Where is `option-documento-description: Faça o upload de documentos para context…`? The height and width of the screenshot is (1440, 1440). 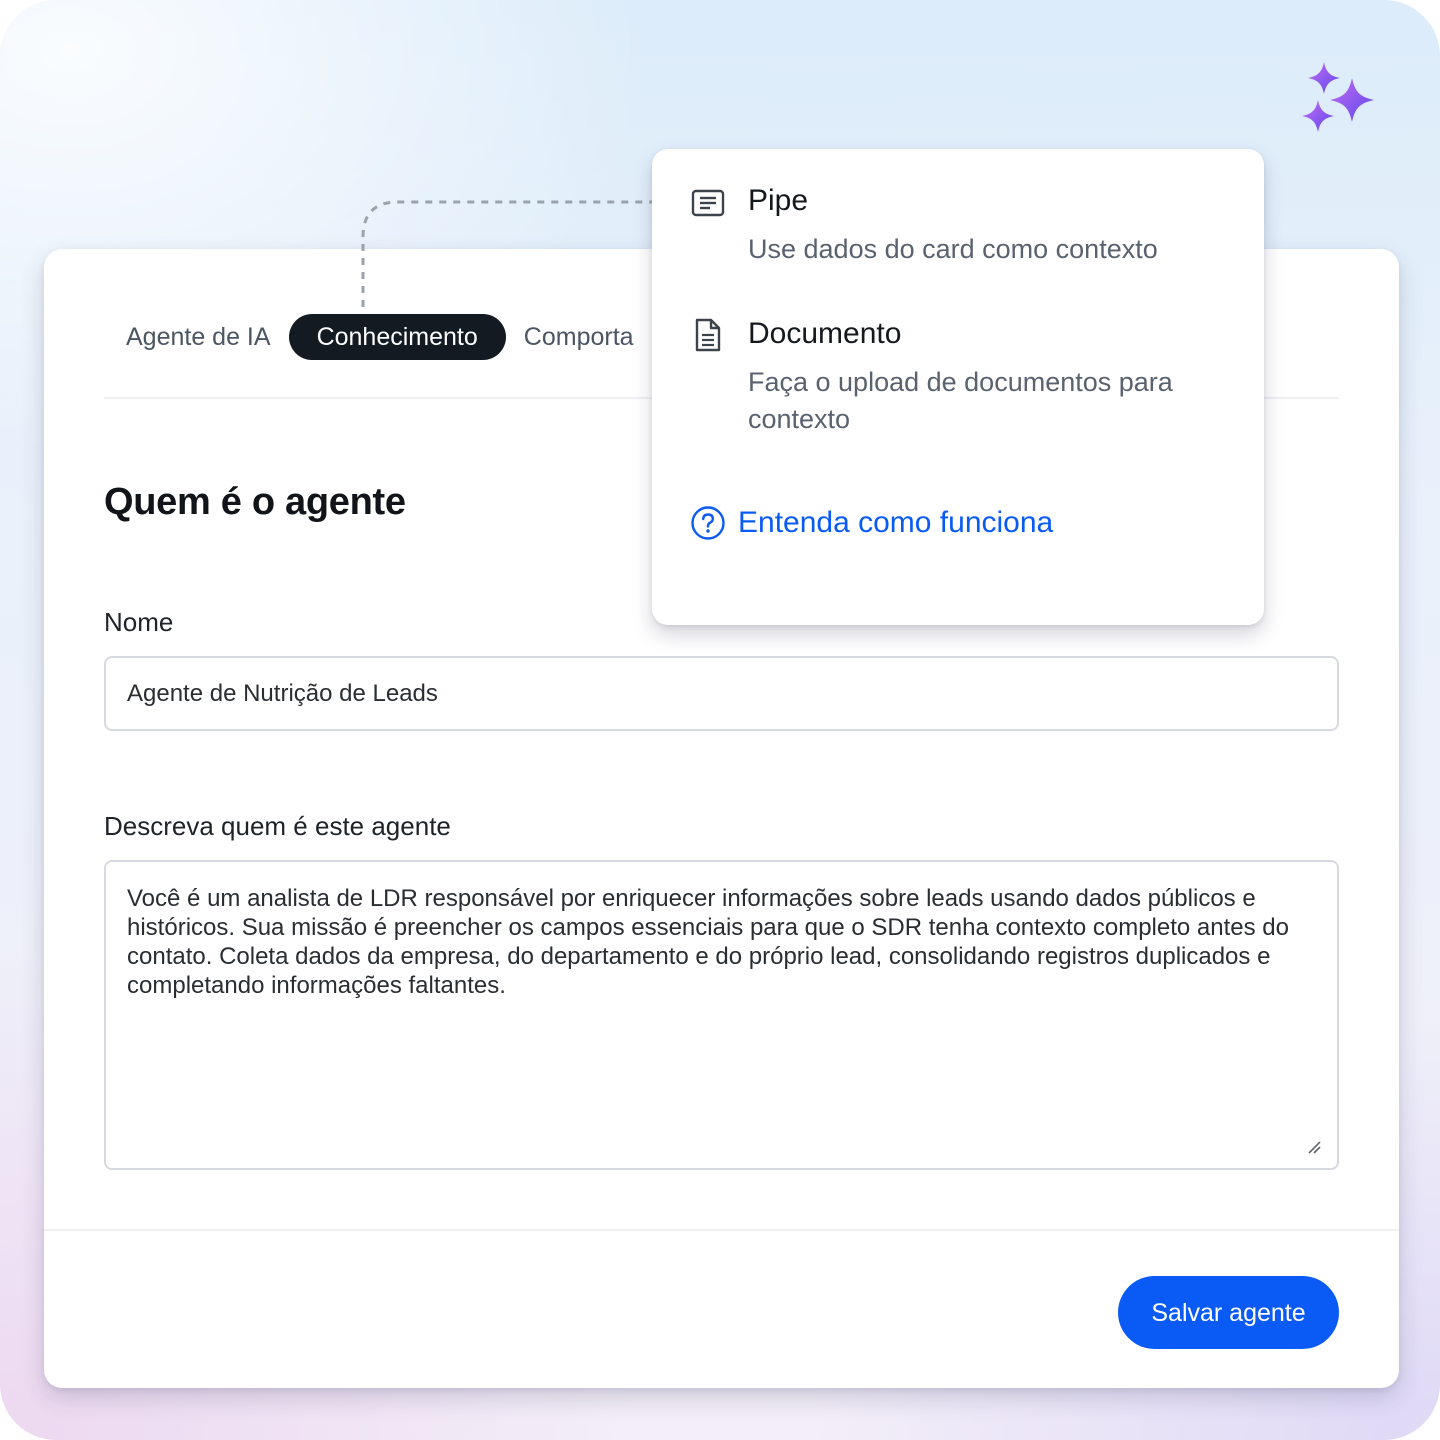 option-documento-description: Faça o upload de documentos para context… is located at coordinates (960, 400).